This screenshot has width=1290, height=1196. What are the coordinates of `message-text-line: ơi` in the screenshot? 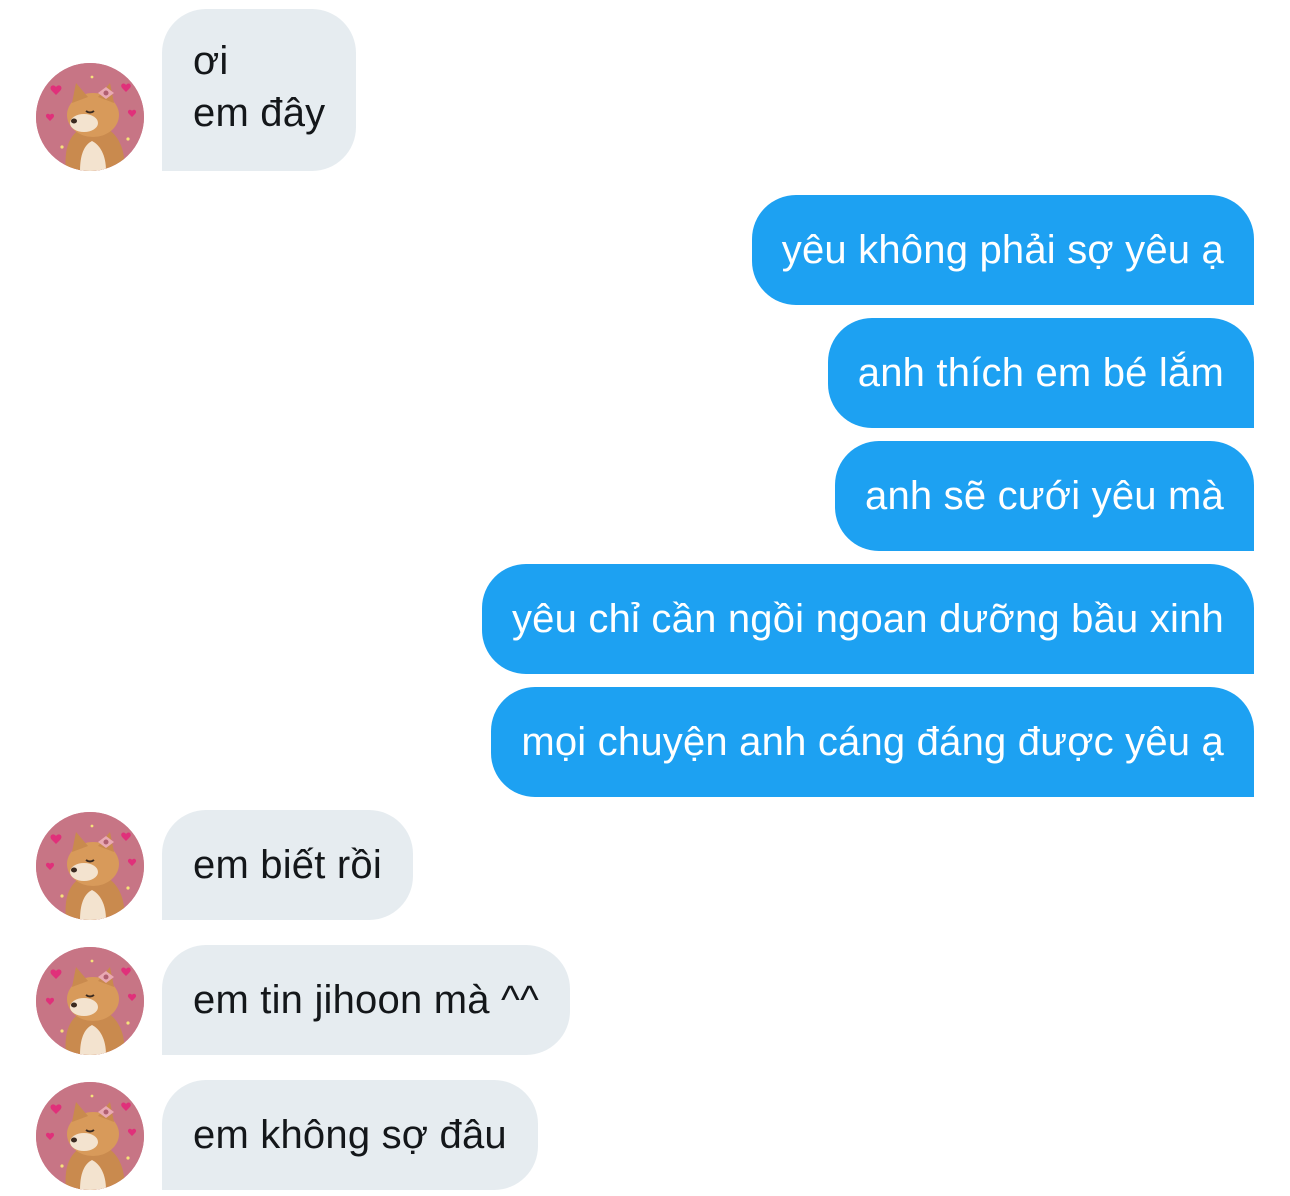 It's located at (211, 61).